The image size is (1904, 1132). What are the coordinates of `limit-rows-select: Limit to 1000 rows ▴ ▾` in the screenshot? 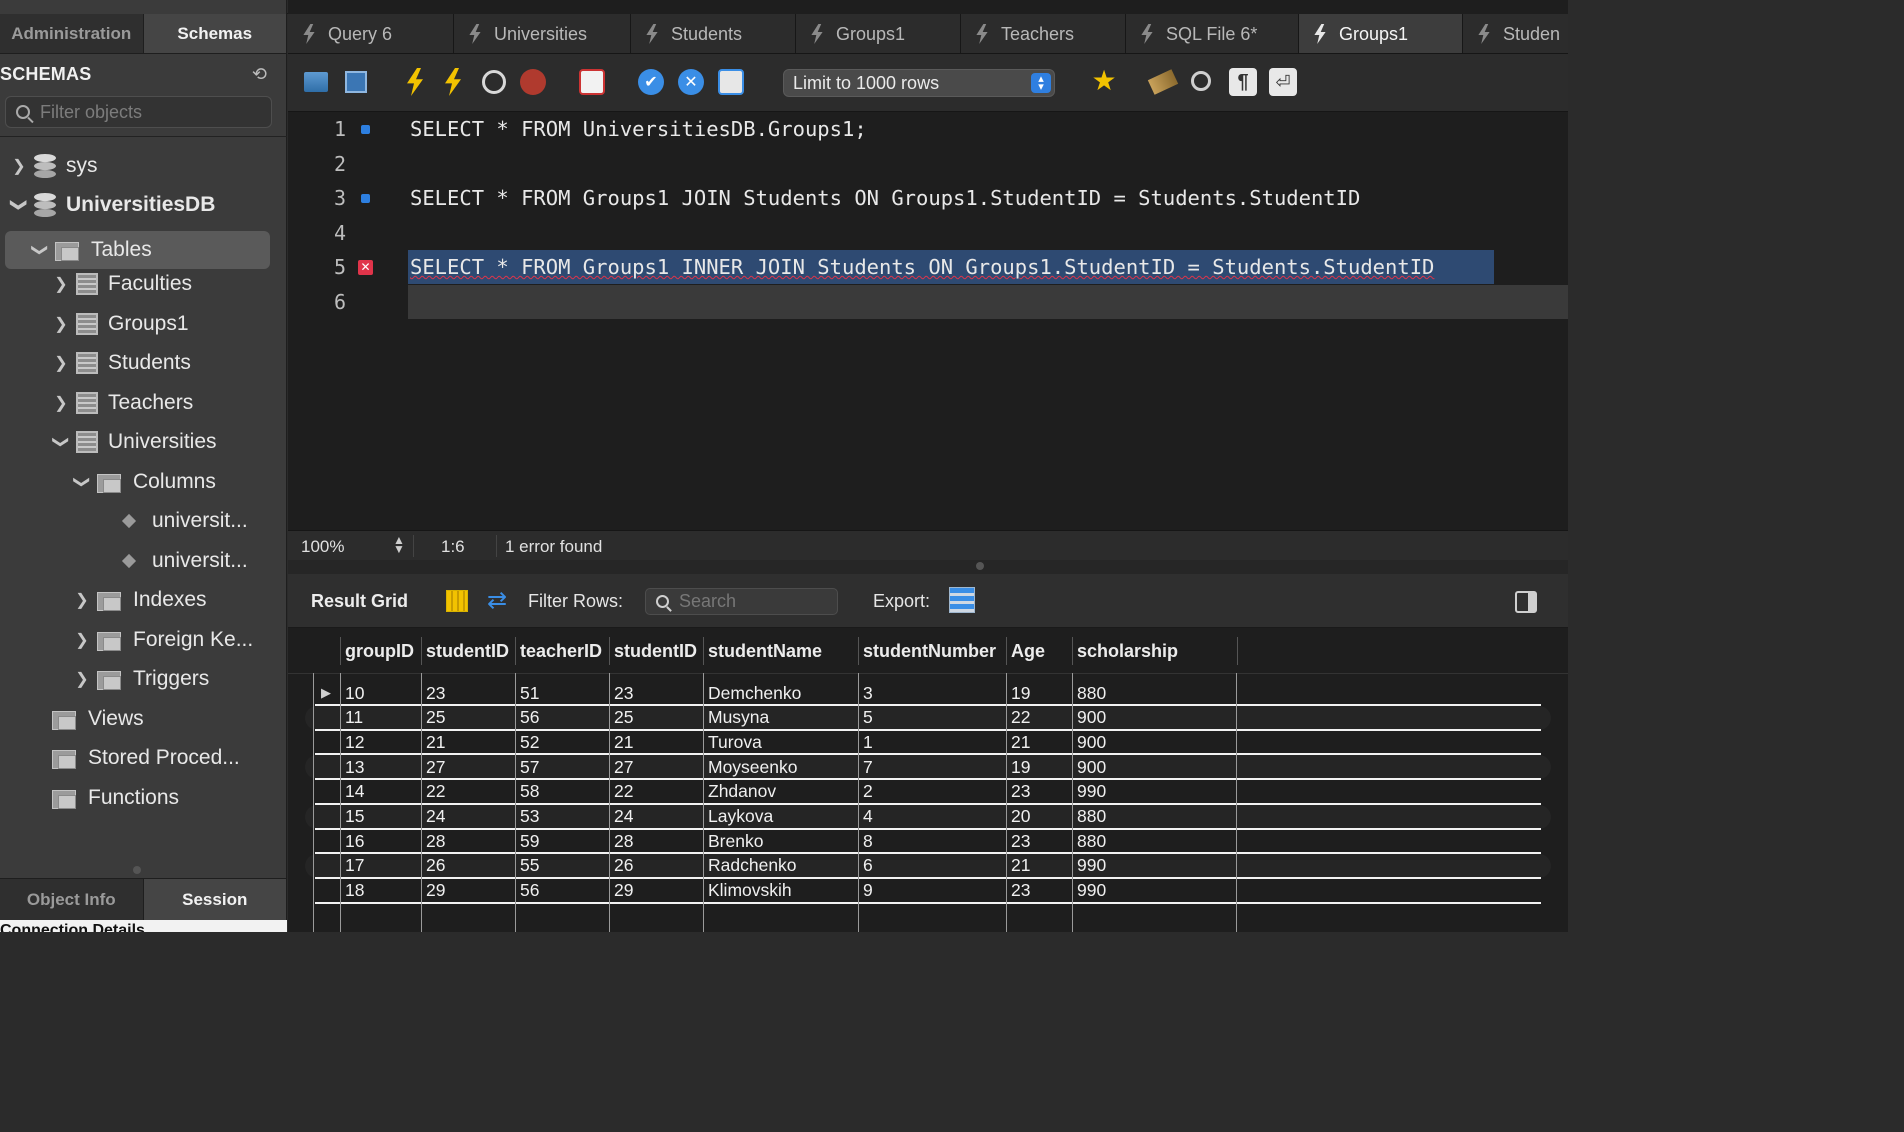 It's located at (919, 83).